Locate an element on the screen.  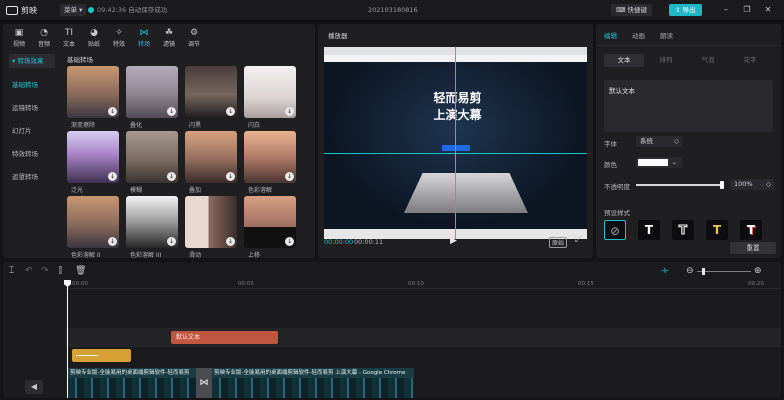
cursor-icon: ⌶ is located at coordinates (11, 271).